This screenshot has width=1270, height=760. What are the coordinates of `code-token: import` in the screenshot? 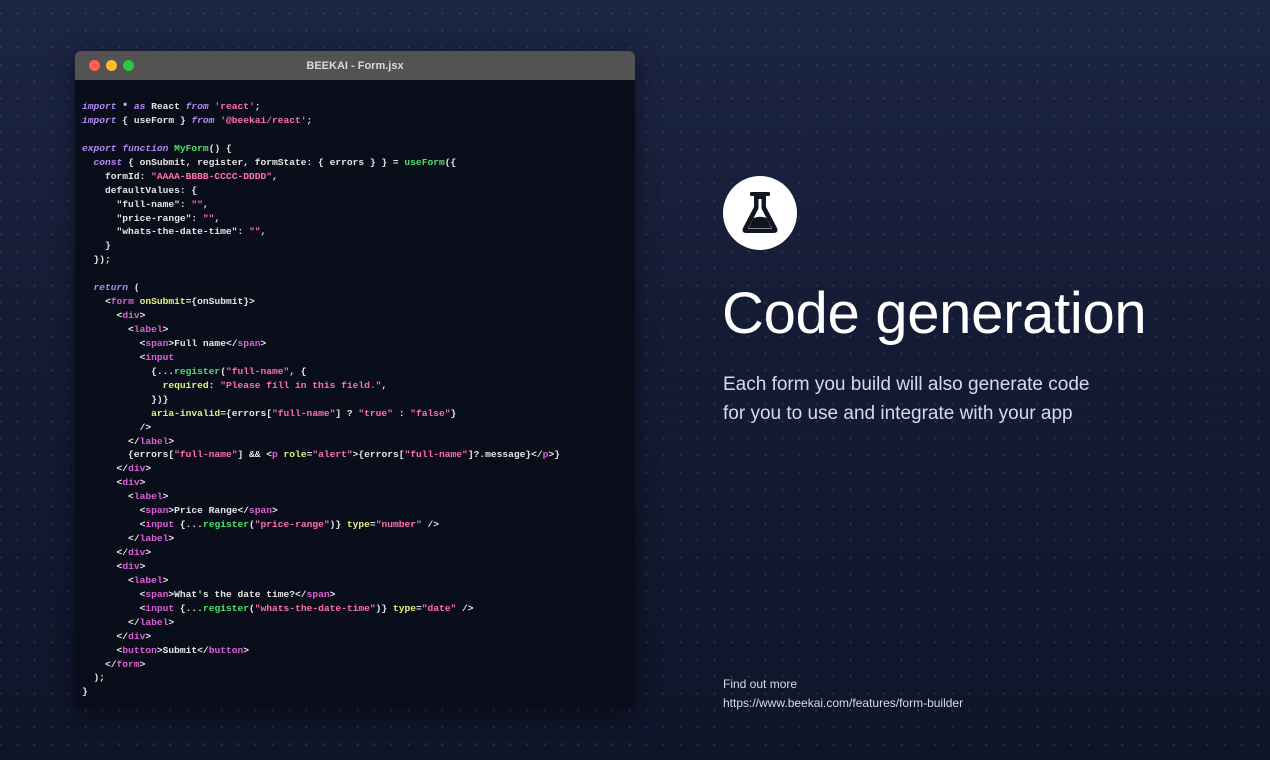 It's located at (99, 120).